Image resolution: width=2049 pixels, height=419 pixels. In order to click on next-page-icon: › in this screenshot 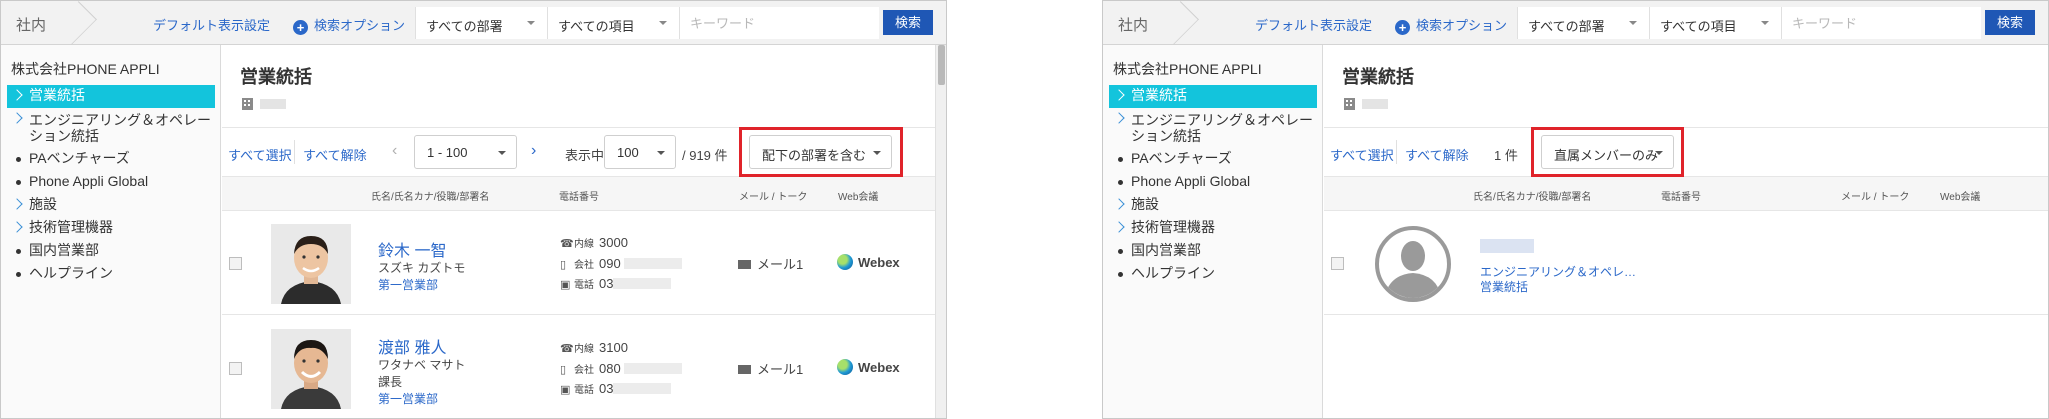, I will do `click(533, 151)`.